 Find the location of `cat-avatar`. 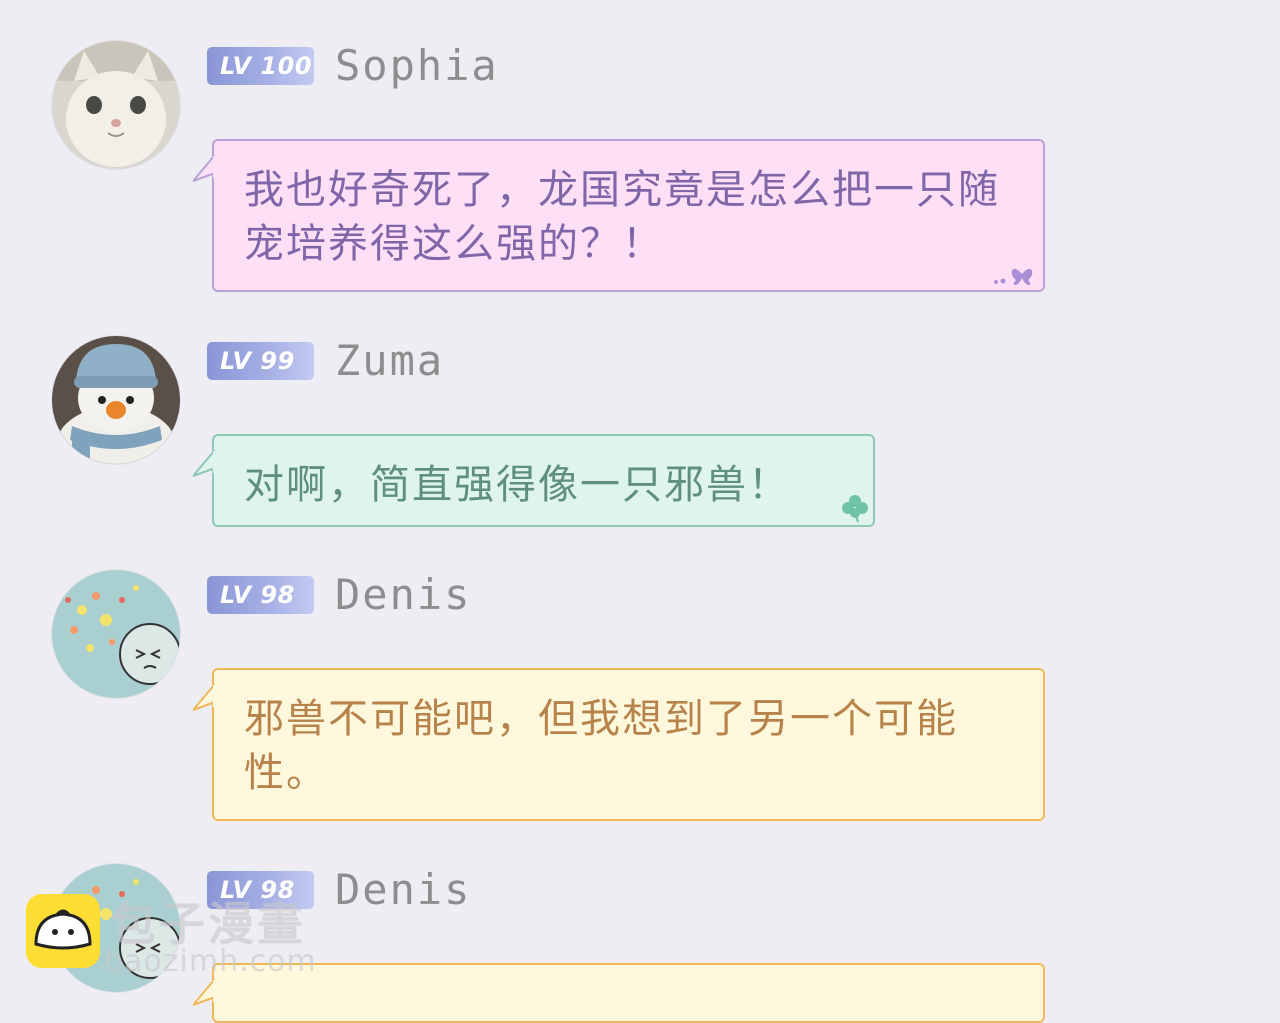

cat-avatar is located at coordinates (116, 105).